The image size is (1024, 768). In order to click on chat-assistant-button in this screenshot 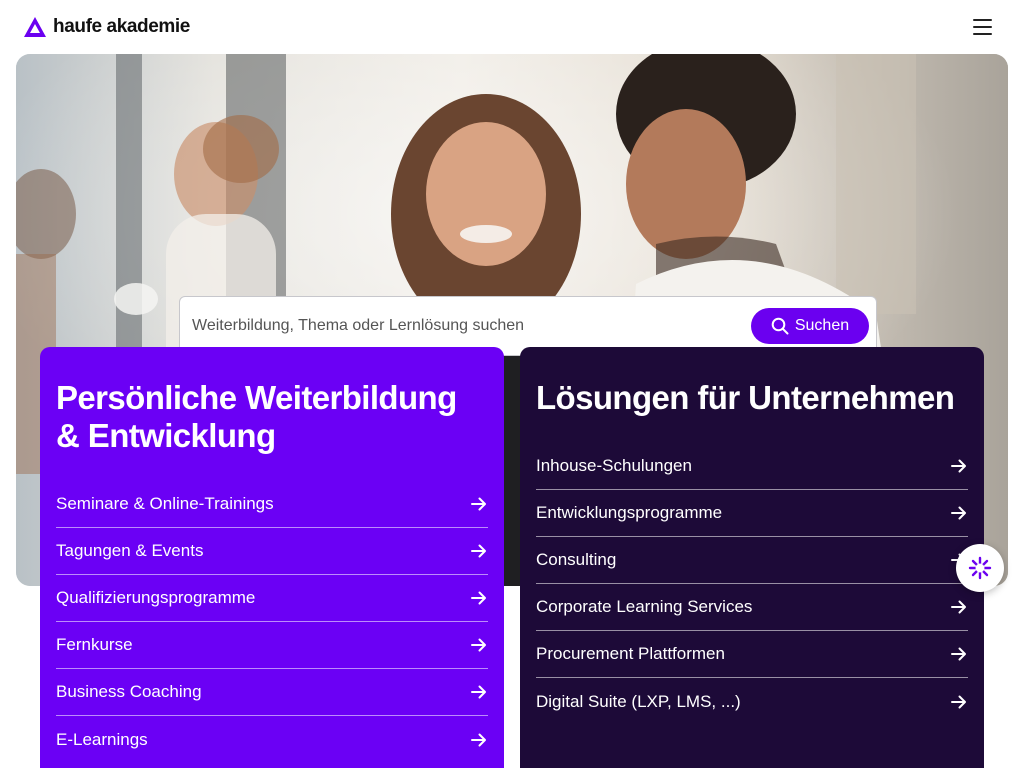, I will do `click(980, 568)`.